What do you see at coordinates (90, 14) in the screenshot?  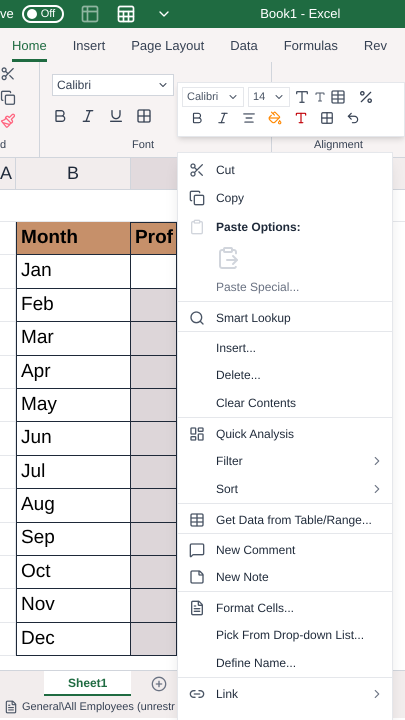 I see `form-icon` at bounding box center [90, 14].